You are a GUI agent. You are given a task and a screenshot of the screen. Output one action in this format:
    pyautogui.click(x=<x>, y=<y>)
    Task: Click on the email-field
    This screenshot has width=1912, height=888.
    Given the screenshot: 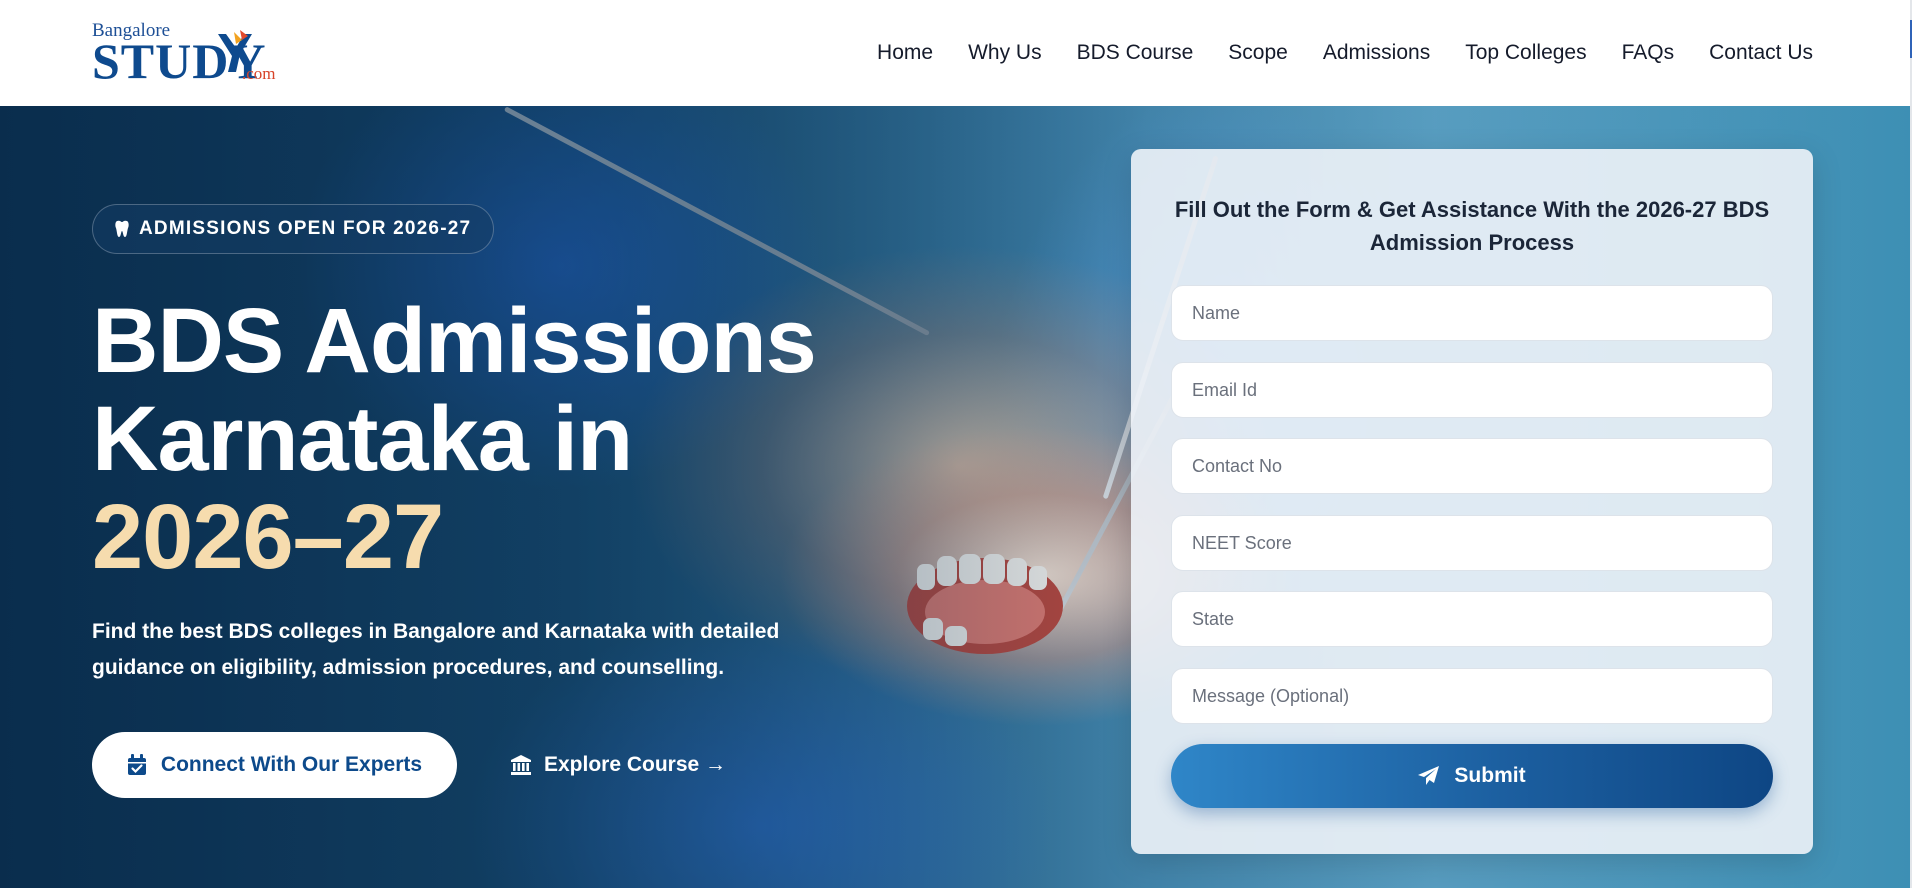 What is the action you would take?
    pyautogui.click(x=1472, y=390)
    